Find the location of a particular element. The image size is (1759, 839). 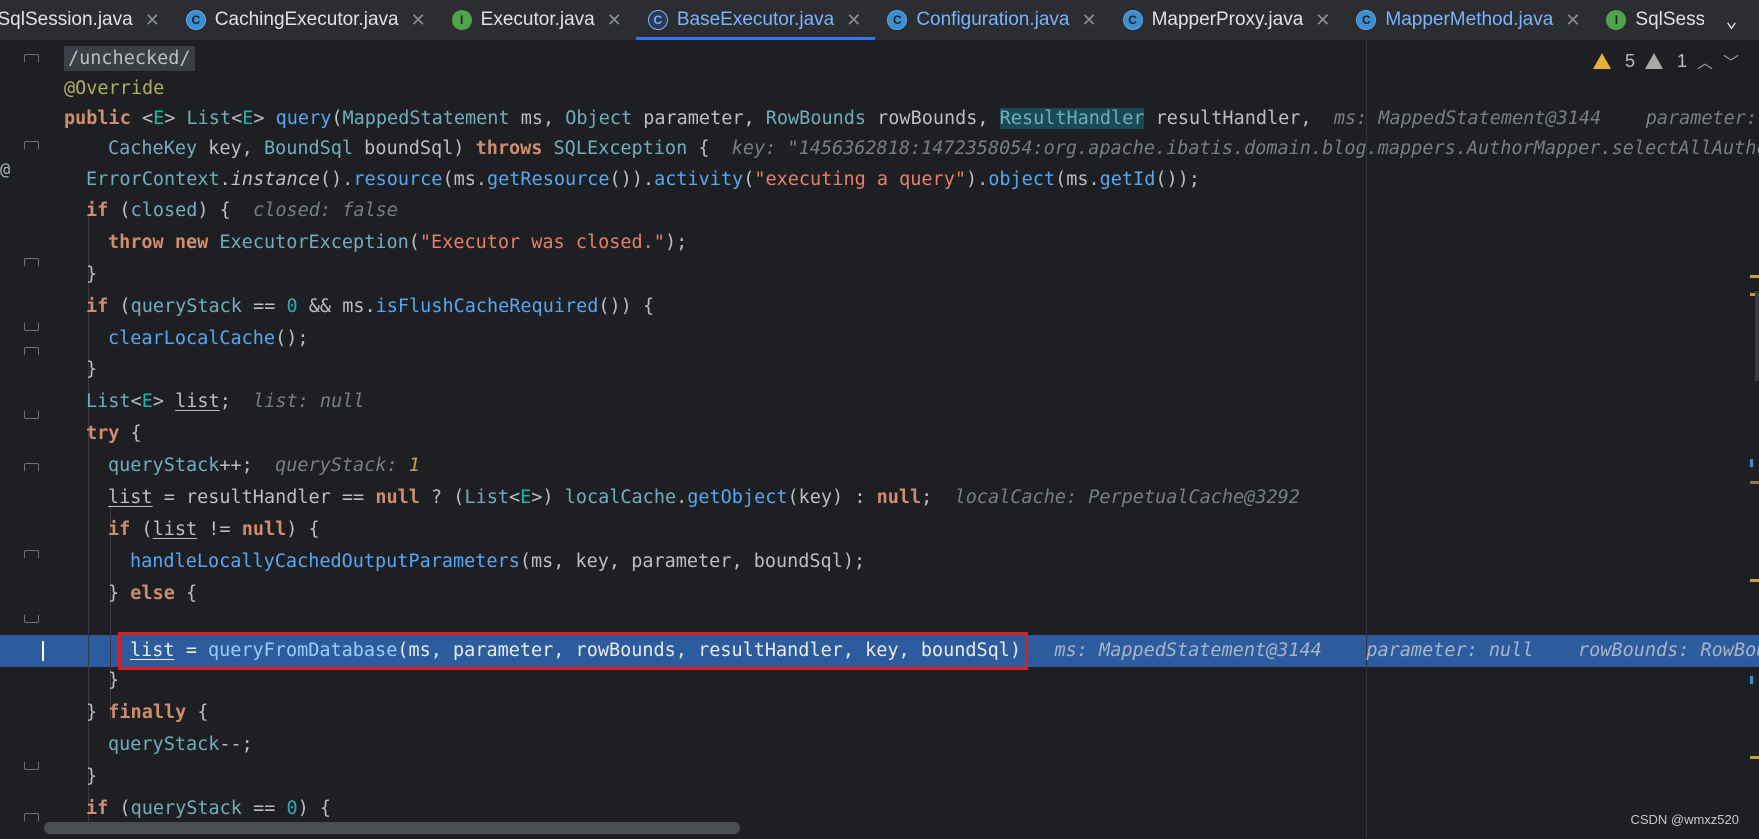

method-name: query is located at coordinates (303, 118).